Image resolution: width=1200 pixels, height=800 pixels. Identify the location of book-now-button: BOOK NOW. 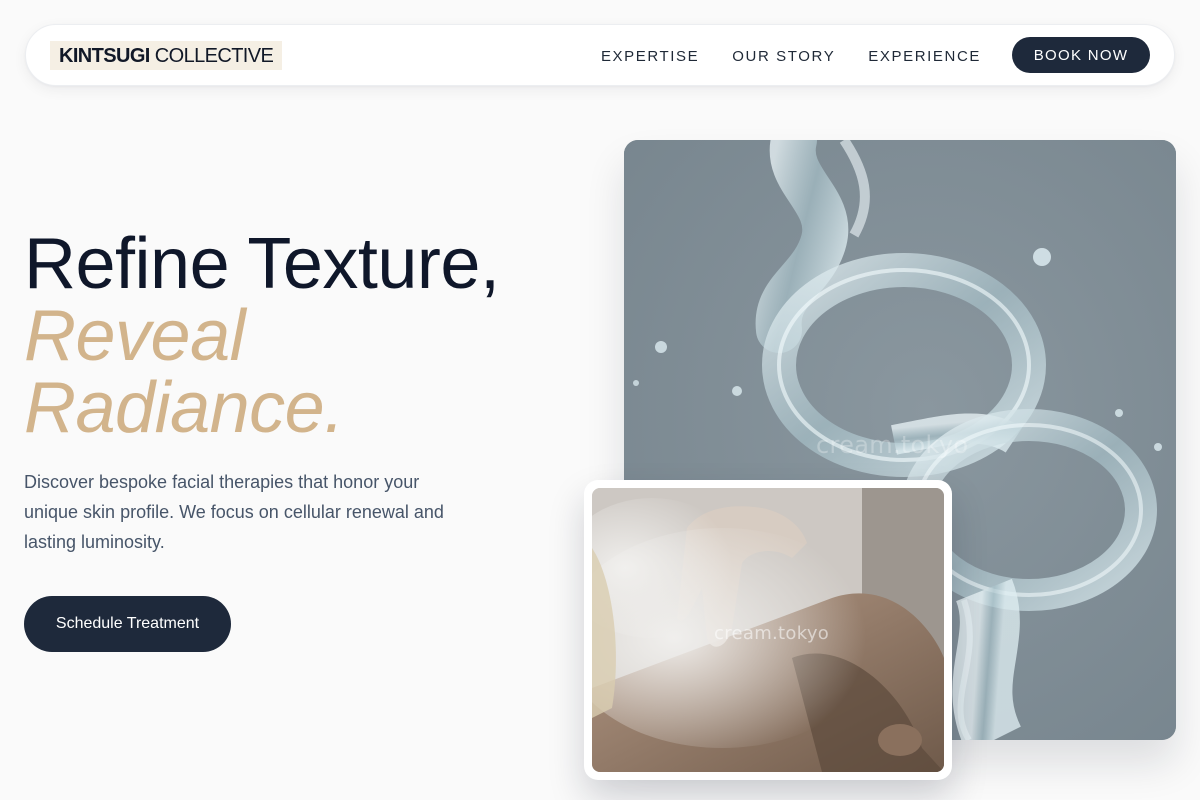
(1081, 55).